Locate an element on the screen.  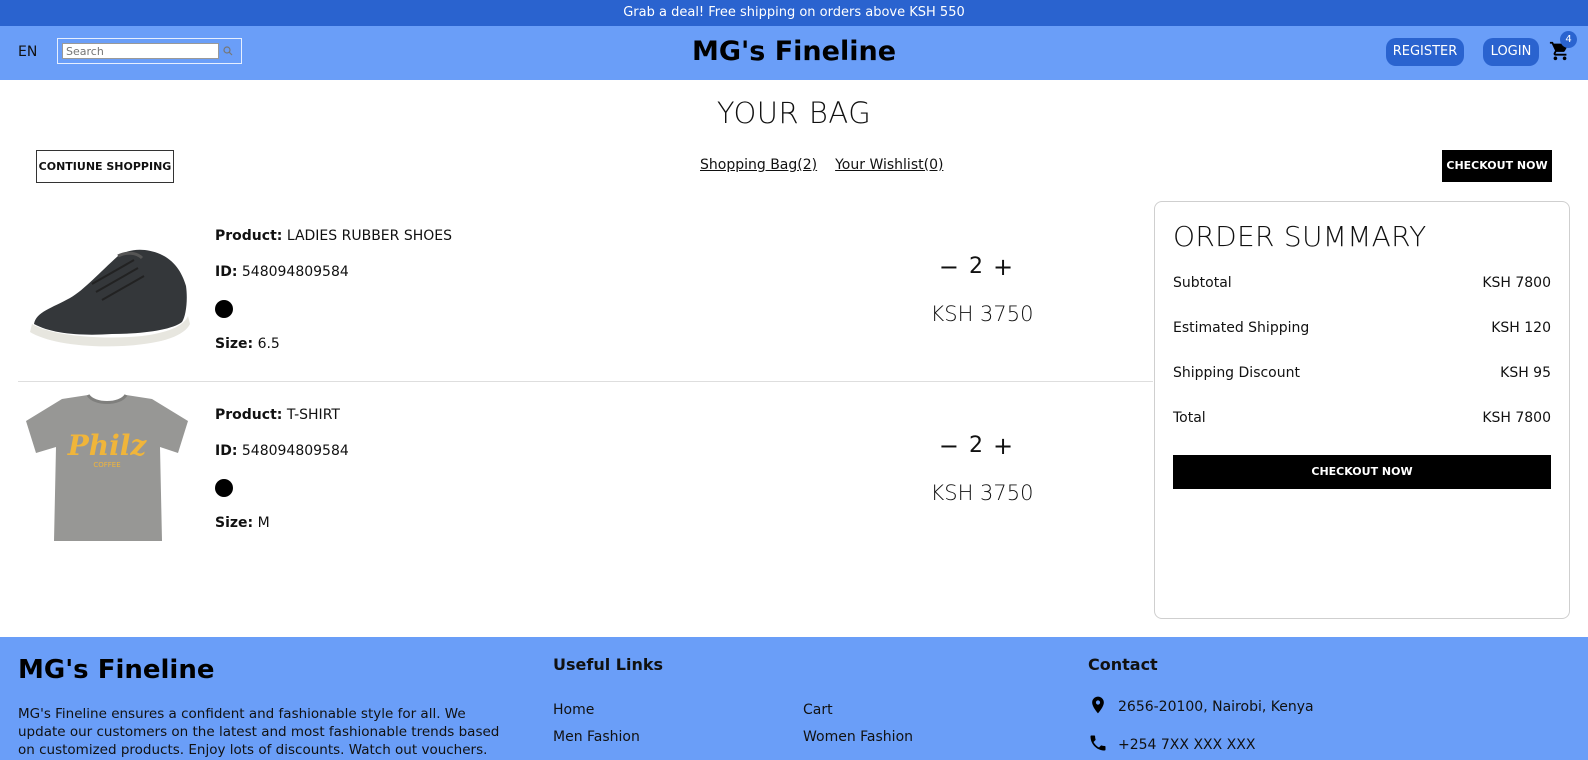
register-button: REGISTER is located at coordinates (1425, 52).